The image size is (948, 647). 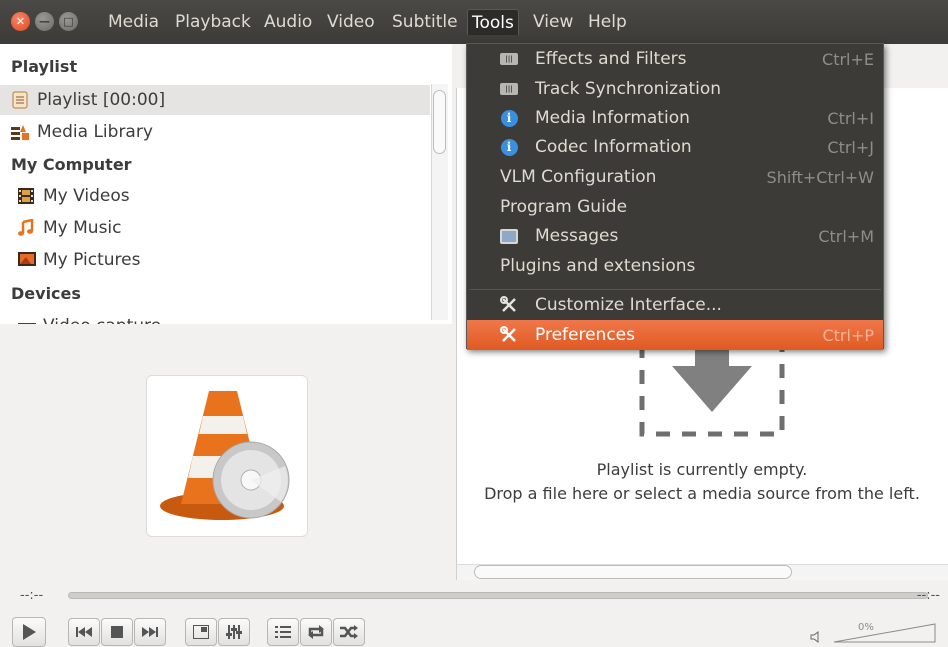 What do you see at coordinates (26, 260) in the screenshot?
I see `picture-icon` at bounding box center [26, 260].